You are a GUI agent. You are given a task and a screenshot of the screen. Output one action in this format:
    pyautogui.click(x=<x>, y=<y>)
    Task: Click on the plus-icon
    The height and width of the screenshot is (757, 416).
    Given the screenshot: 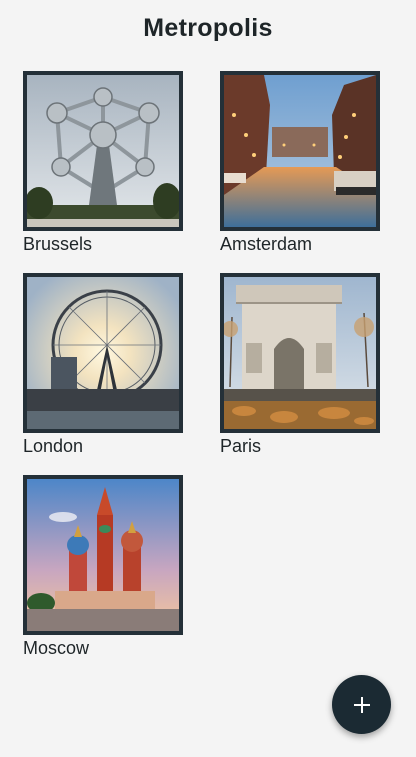 What is the action you would take?
    pyautogui.click(x=361, y=704)
    